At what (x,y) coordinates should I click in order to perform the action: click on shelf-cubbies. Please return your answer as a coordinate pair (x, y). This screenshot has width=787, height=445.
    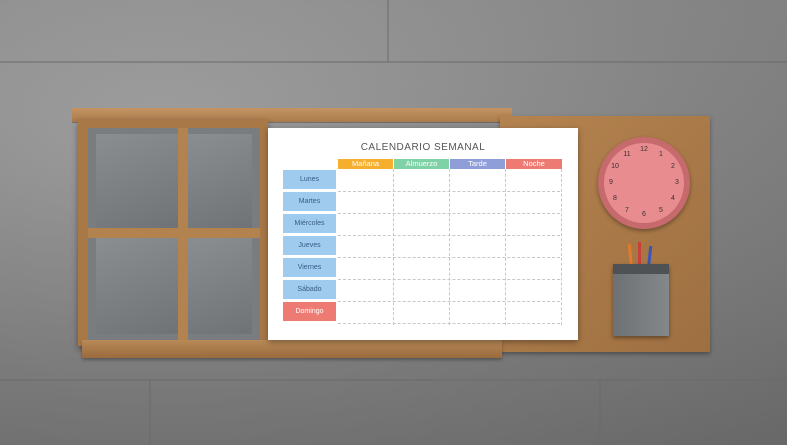
    Looking at the image, I should click on (174, 234).